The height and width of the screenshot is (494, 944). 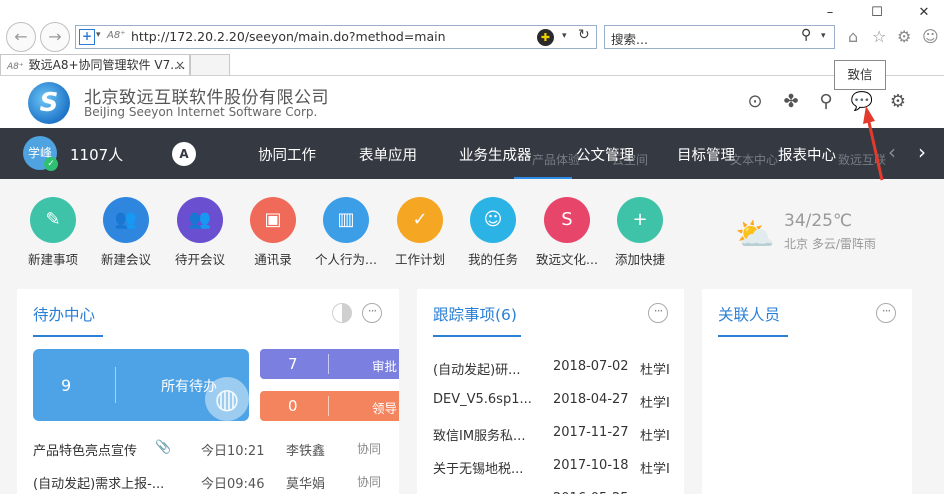 What do you see at coordinates (640, 258) in the screenshot?
I see `quick-item-label: 添加快捷` at bounding box center [640, 258].